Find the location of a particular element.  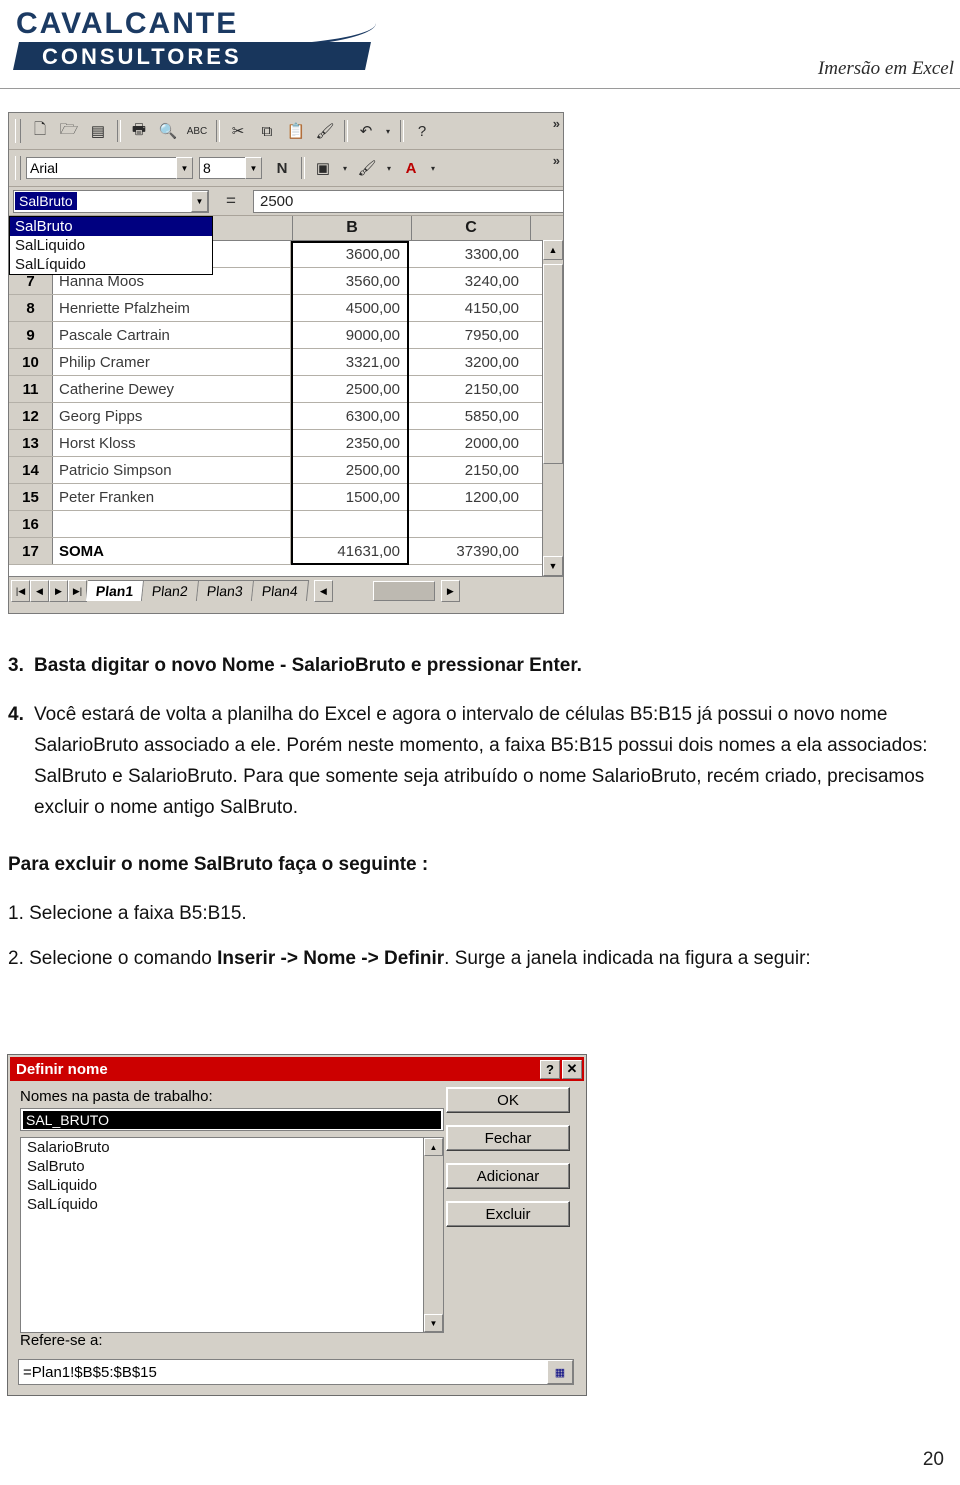

cell-a: Philip Cramer is located at coordinates (172, 362).